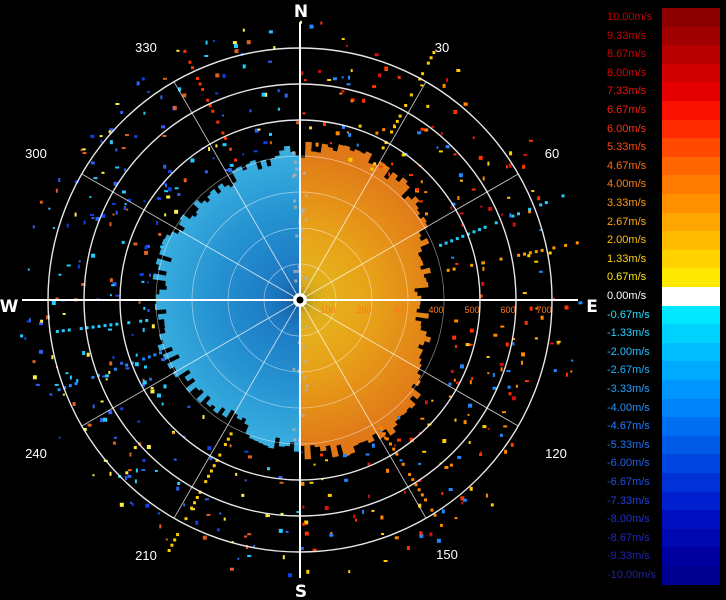  I want to click on legend-label: 5.33m/s, so click(627, 147).